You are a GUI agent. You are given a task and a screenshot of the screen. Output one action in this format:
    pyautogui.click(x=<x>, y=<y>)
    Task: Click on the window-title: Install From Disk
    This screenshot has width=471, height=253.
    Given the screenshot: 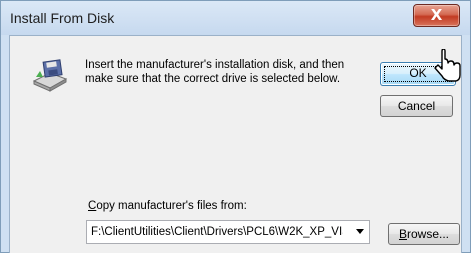 What is the action you would take?
    pyautogui.click(x=62, y=18)
    